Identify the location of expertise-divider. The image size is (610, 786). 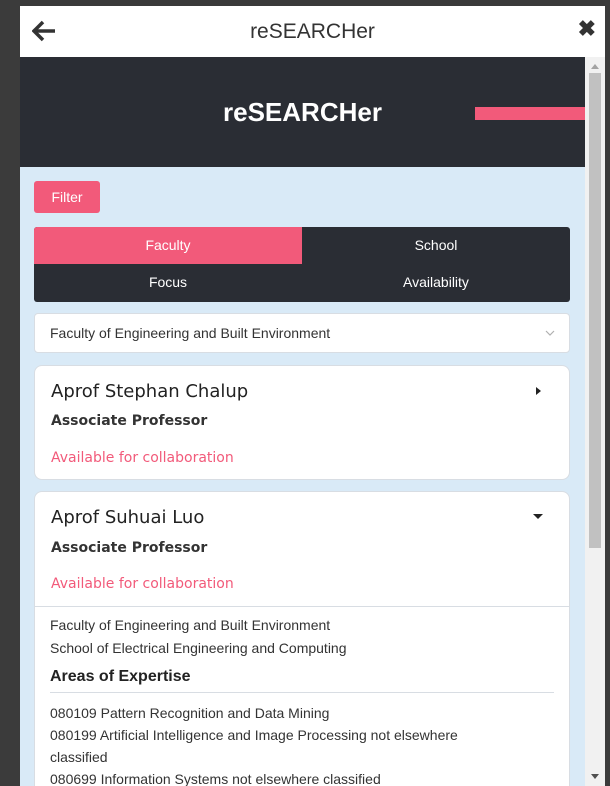
(302, 692).